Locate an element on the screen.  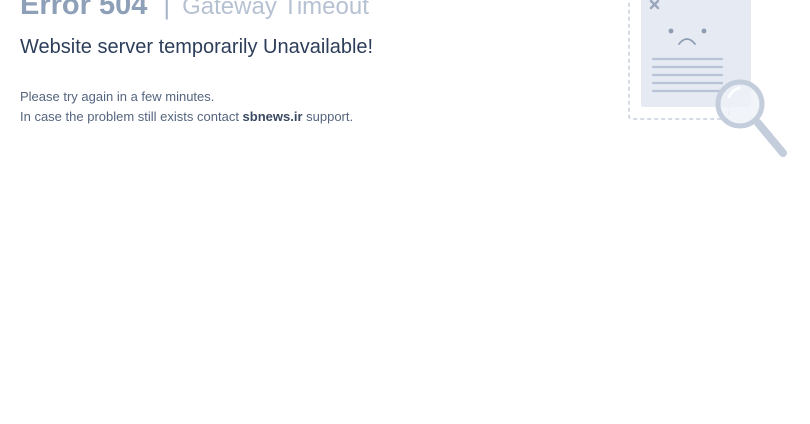
site-name: sbnews.ir is located at coordinates (272, 116).